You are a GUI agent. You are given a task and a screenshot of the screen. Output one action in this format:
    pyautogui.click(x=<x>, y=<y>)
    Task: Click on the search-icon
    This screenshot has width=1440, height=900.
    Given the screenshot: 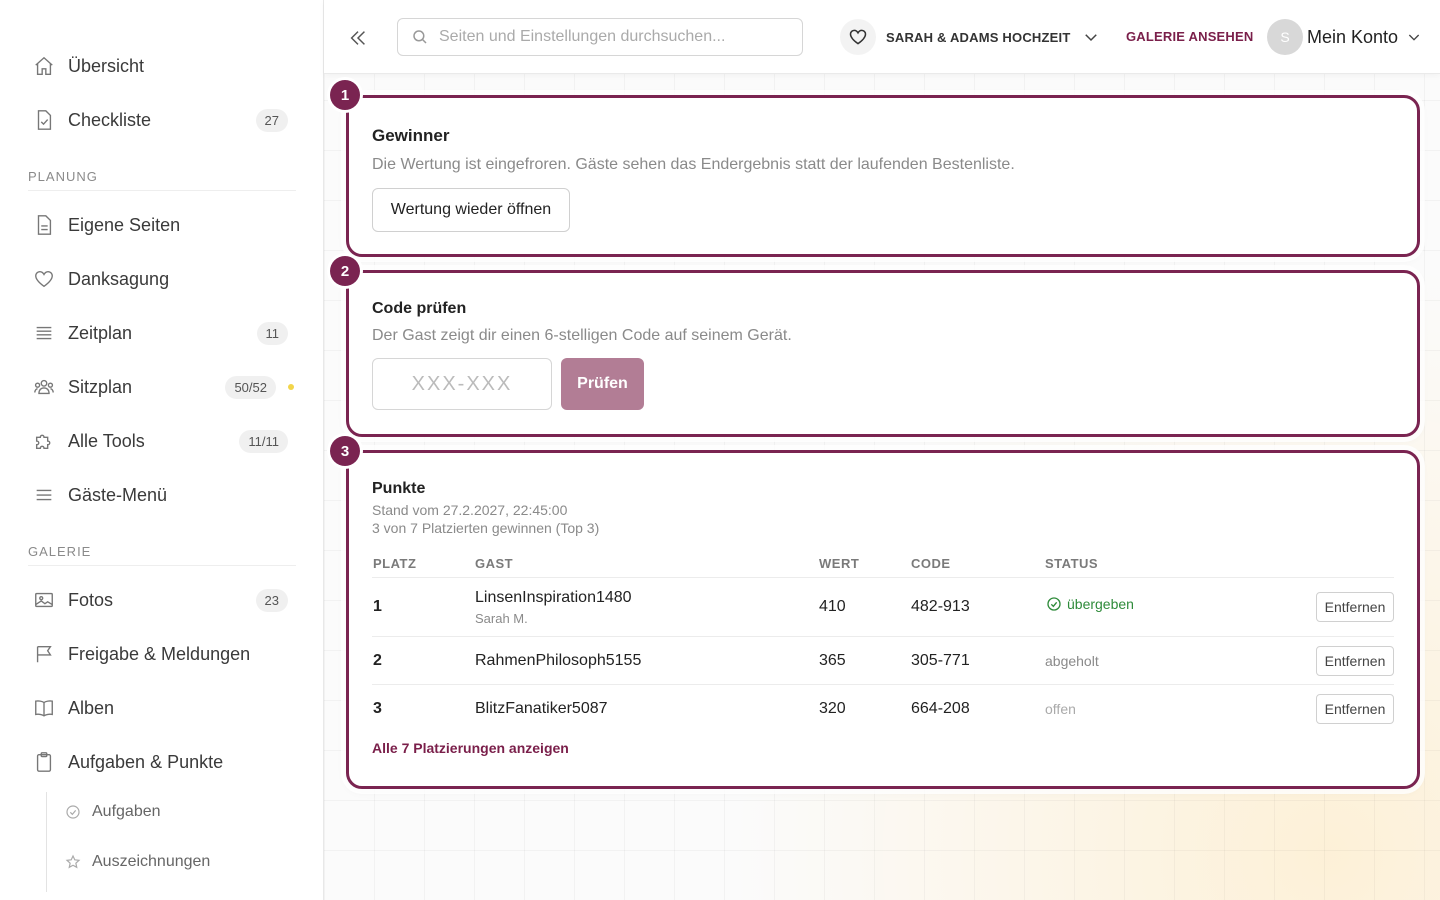 What is the action you would take?
    pyautogui.click(x=420, y=37)
    